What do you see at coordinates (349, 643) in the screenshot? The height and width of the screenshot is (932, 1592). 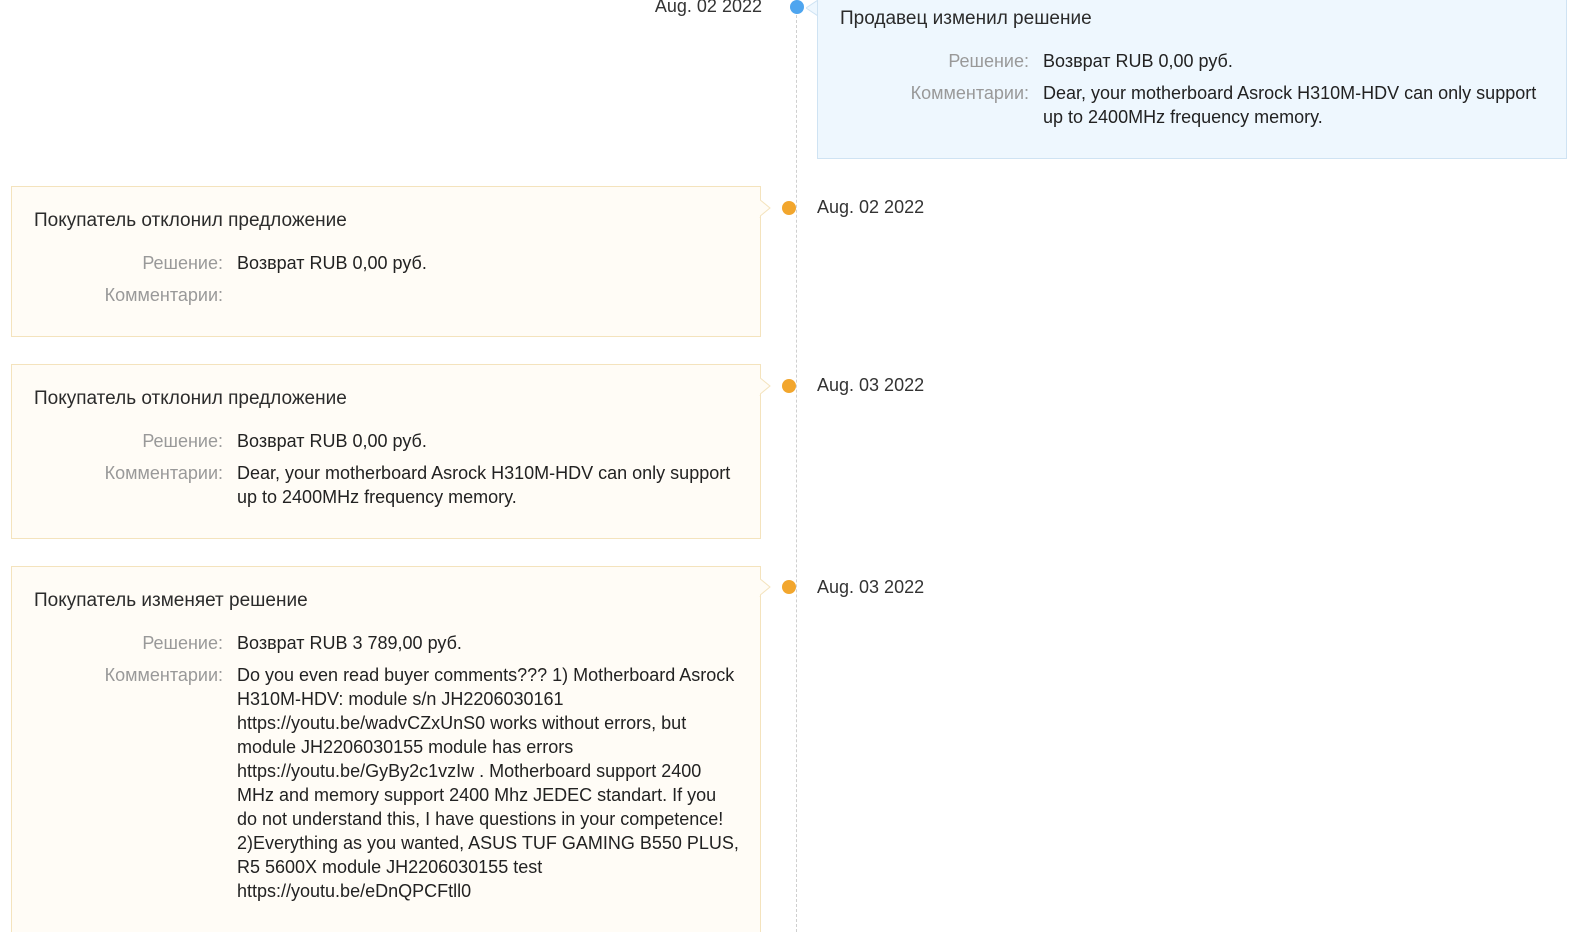 I see `decision-value: Возврат RUB 3 789,00 руб.` at bounding box center [349, 643].